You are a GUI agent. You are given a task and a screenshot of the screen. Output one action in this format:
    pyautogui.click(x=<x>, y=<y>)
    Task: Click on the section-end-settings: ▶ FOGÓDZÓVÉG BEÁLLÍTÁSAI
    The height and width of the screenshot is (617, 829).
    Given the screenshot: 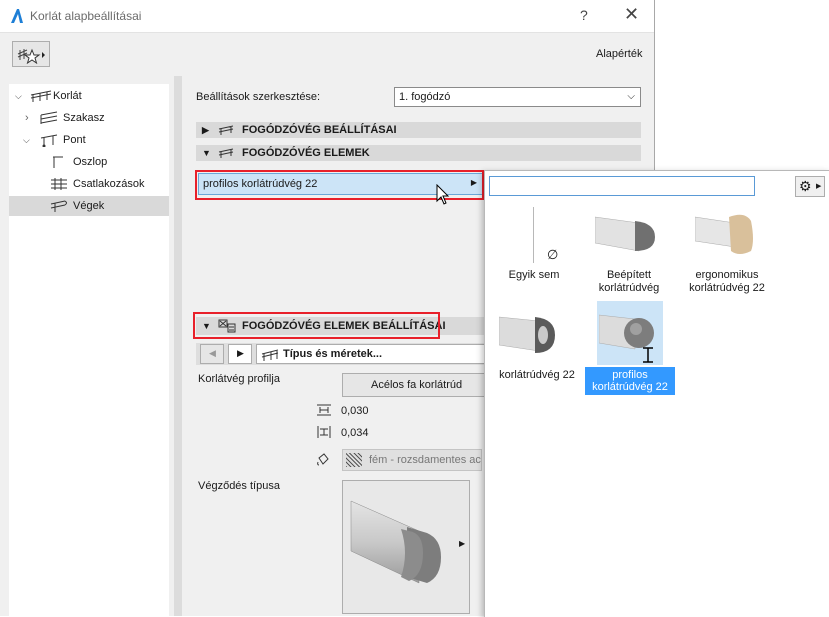 What is the action you would take?
    pyautogui.click(x=418, y=130)
    